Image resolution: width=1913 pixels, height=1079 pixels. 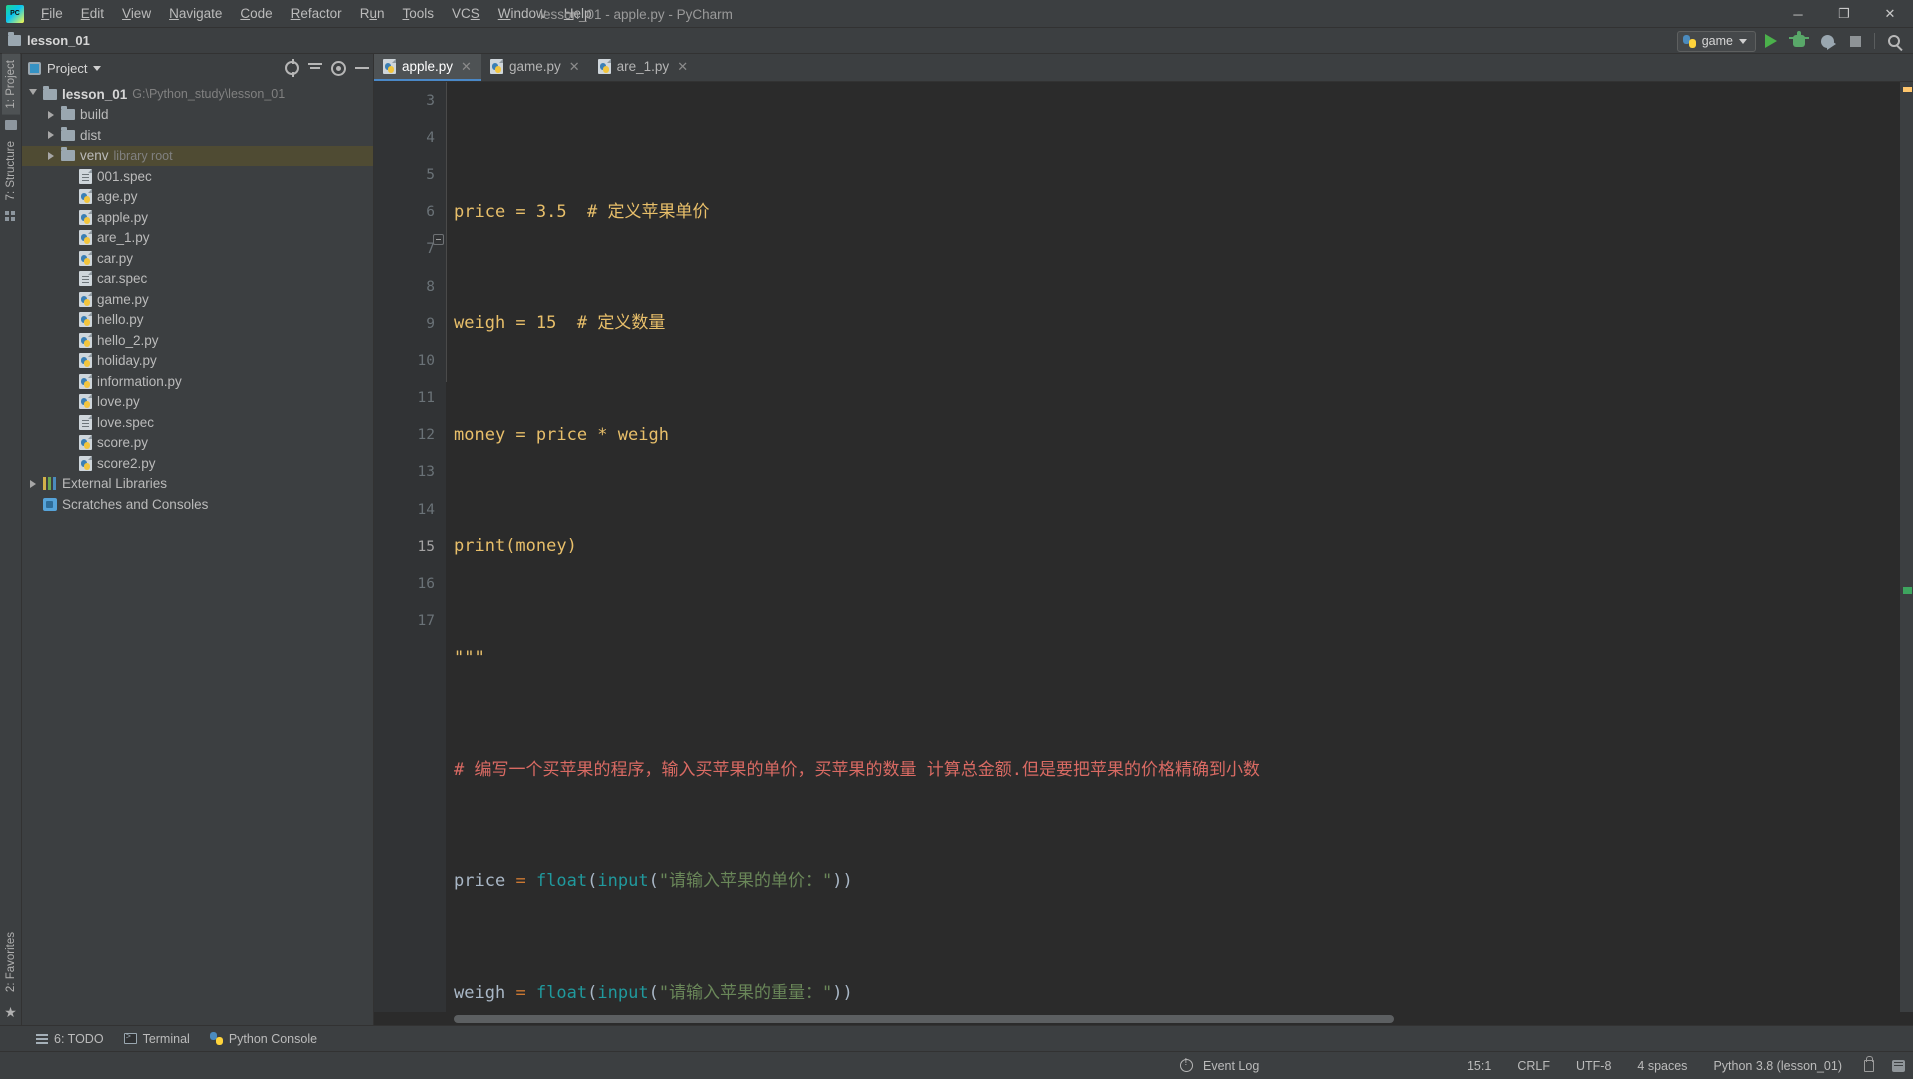 What do you see at coordinates (410, 137) in the screenshot?
I see `line-number-4: 4` at bounding box center [410, 137].